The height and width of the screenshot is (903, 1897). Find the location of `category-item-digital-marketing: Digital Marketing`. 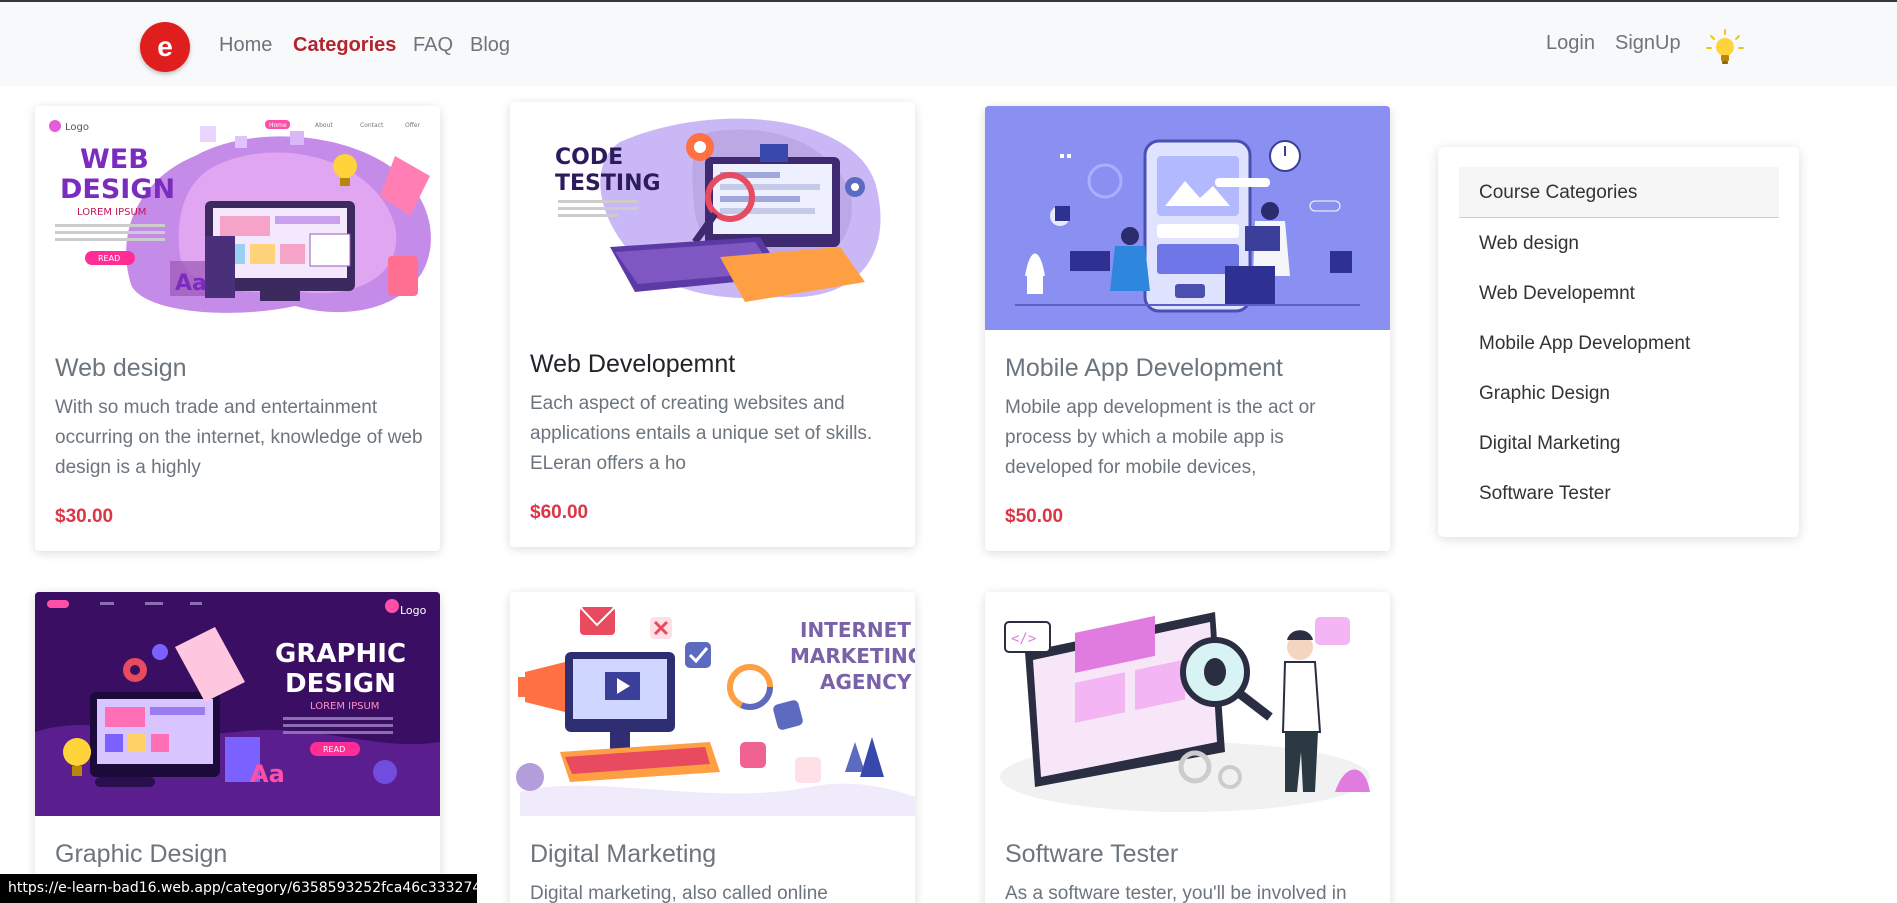

category-item-digital-marketing: Digital Marketing is located at coordinates (1550, 444).